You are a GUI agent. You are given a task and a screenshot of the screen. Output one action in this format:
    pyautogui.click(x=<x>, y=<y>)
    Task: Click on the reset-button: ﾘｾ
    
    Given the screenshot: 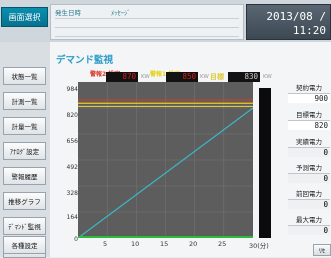 What is the action you would take?
    pyautogui.click(x=322, y=250)
    